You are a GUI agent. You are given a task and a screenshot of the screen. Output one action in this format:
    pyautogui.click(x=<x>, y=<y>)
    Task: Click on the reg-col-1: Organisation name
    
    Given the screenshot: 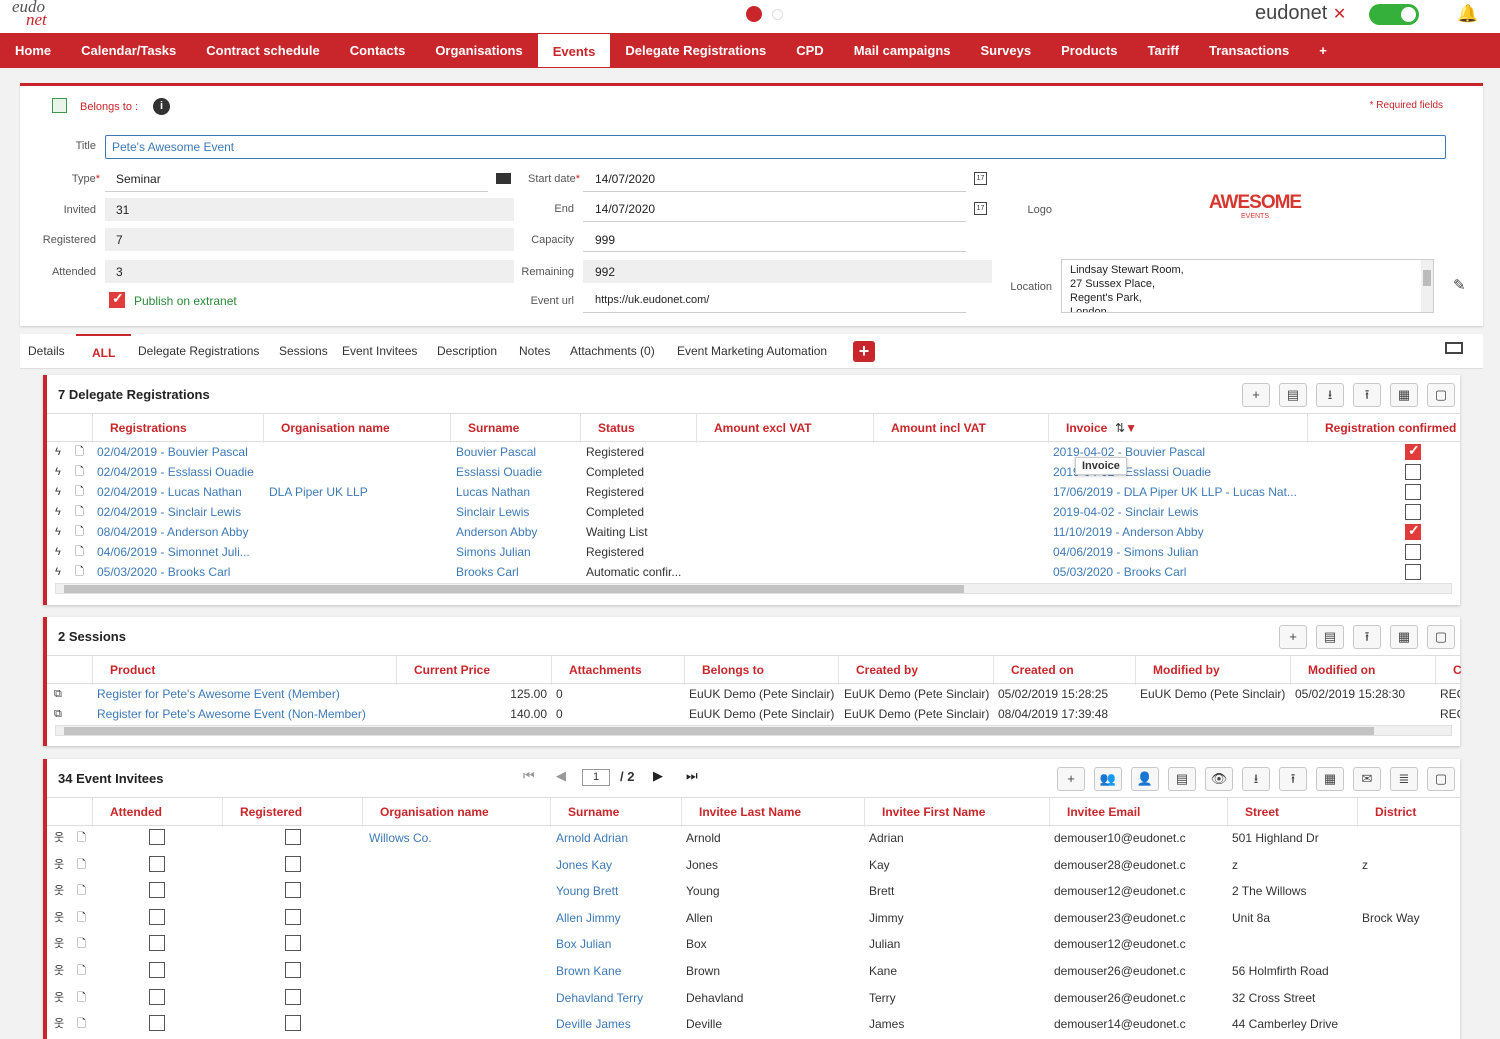 What is the action you would take?
    pyautogui.click(x=356, y=428)
    